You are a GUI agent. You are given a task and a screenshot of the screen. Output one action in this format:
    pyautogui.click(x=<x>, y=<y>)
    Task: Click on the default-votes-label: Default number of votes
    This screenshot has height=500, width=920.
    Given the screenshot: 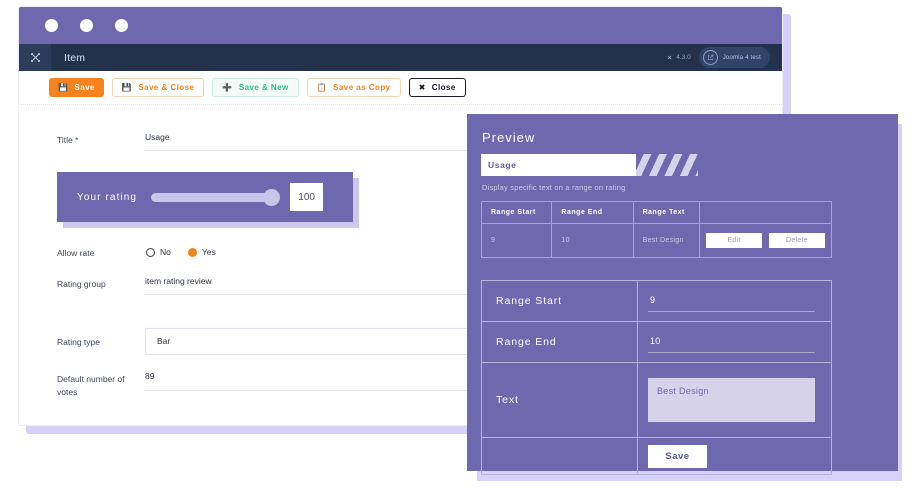 What is the action you would take?
    pyautogui.click(x=91, y=385)
    